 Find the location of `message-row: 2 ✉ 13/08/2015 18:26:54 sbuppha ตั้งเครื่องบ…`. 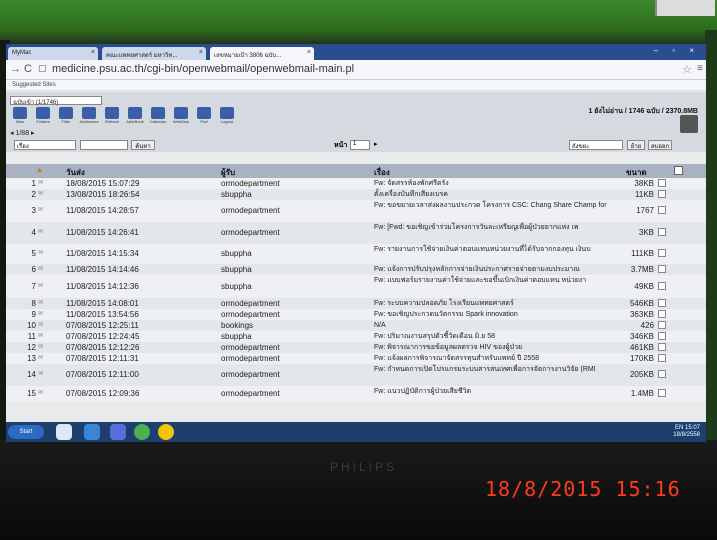

message-row: 2 ✉ 13/08/2015 18:26:54 sbuppha ตั้งเครื่องบ… is located at coordinates (356, 194).